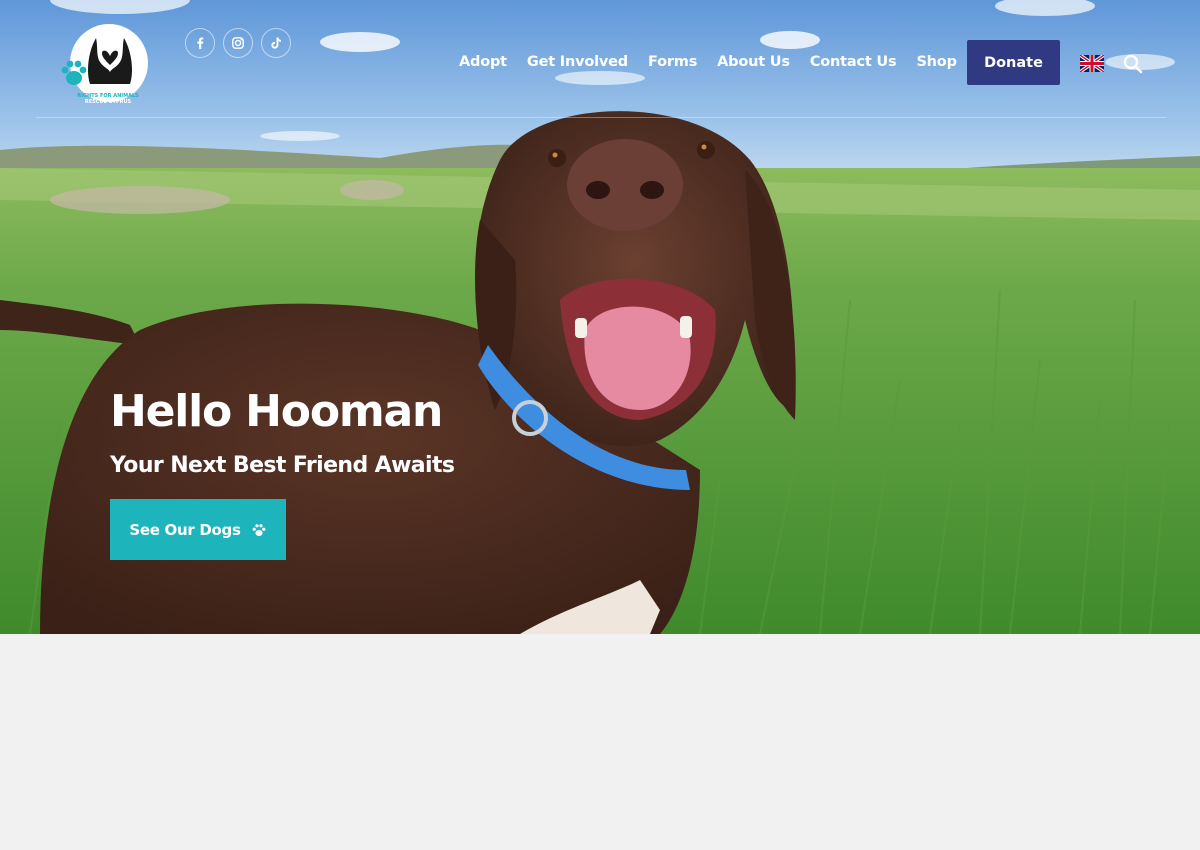  I want to click on site-logo: RIGHTS FOR ANIMALS RESCUE CYPRUS, so click(105, 66).